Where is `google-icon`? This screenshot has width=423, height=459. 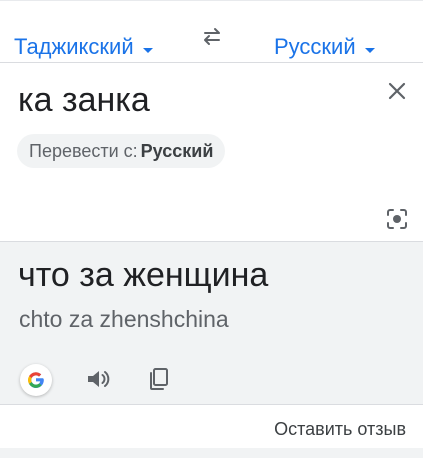 google-icon is located at coordinates (36, 380).